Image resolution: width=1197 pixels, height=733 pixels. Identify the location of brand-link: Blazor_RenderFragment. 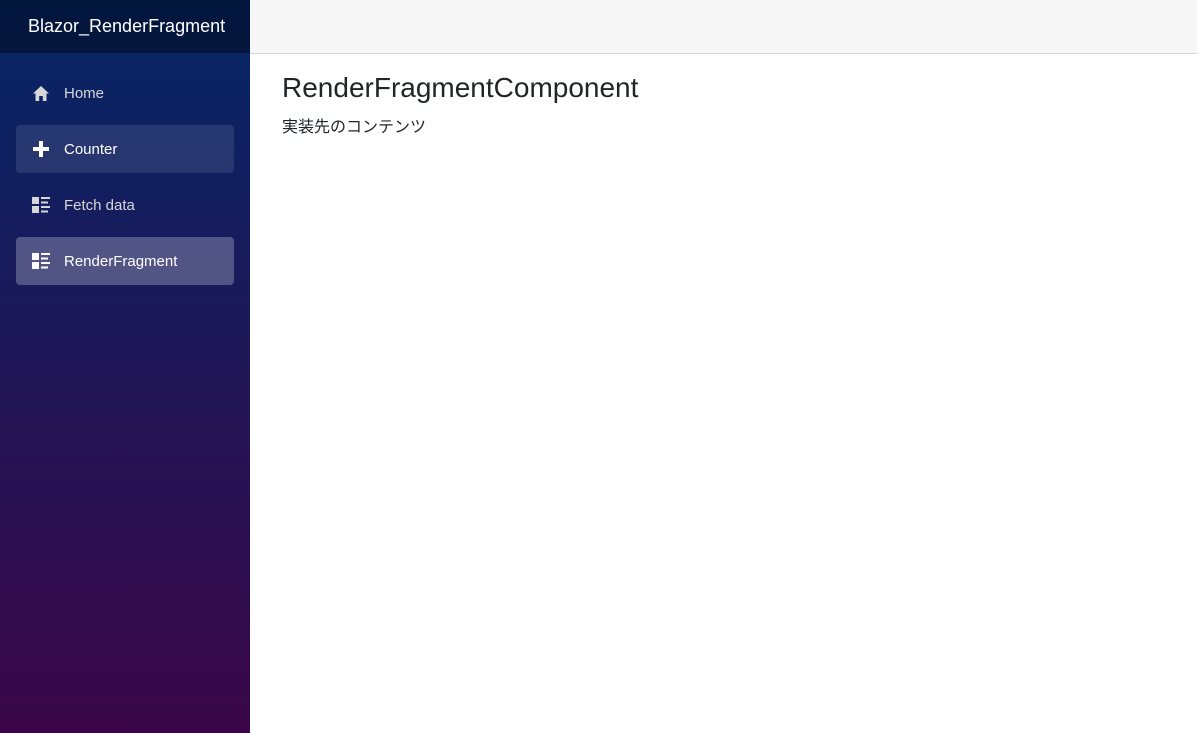
(126, 26).